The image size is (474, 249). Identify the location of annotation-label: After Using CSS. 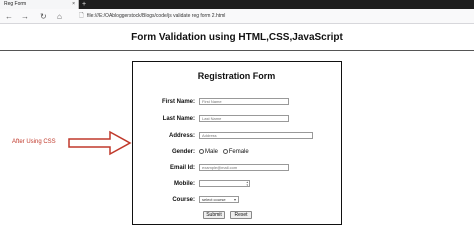
(34, 142).